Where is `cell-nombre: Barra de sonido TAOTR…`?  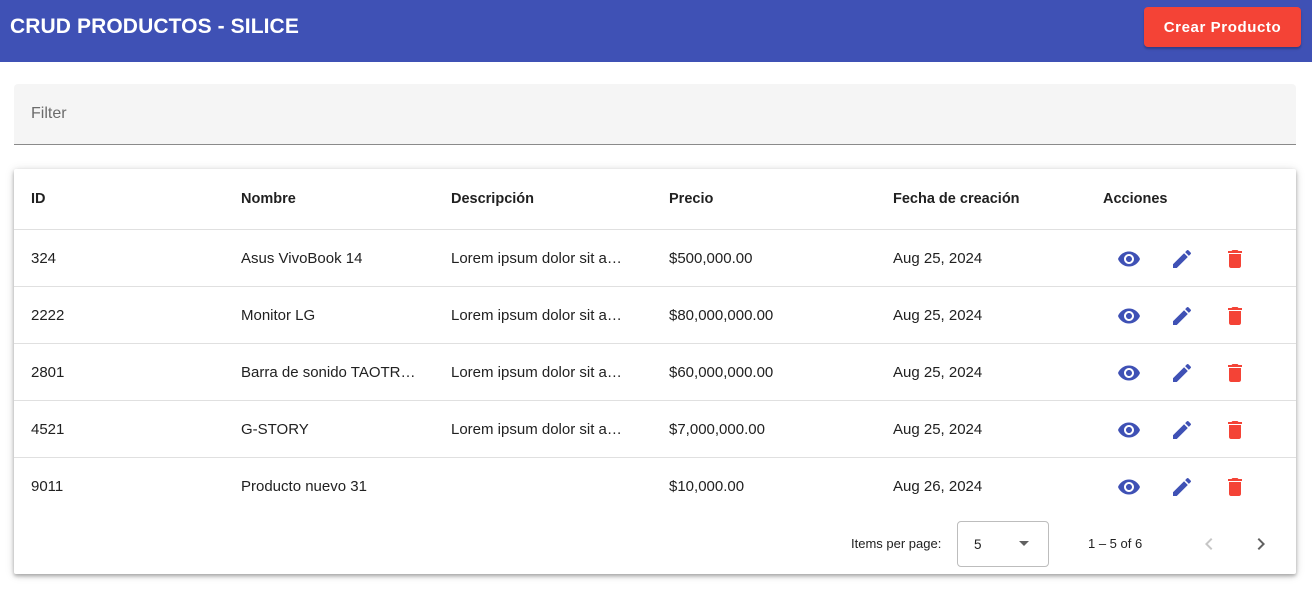 cell-nombre: Barra de sonido TAOTR… is located at coordinates (330, 372).